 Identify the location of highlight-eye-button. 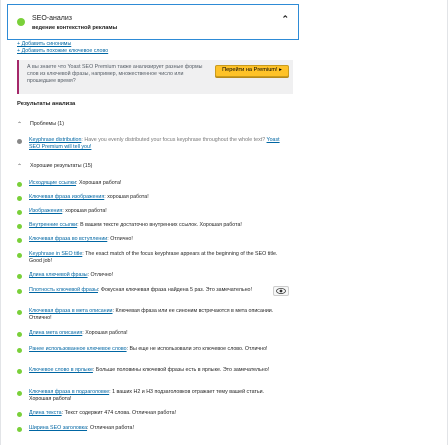
(281, 291).